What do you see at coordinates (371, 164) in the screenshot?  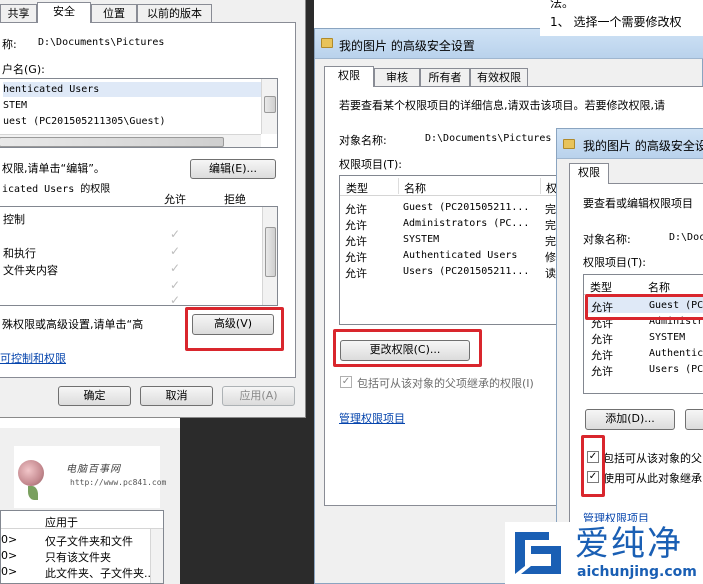 I see `permission-entries-label: 权限项目(T):` at bounding box center [371, 164].